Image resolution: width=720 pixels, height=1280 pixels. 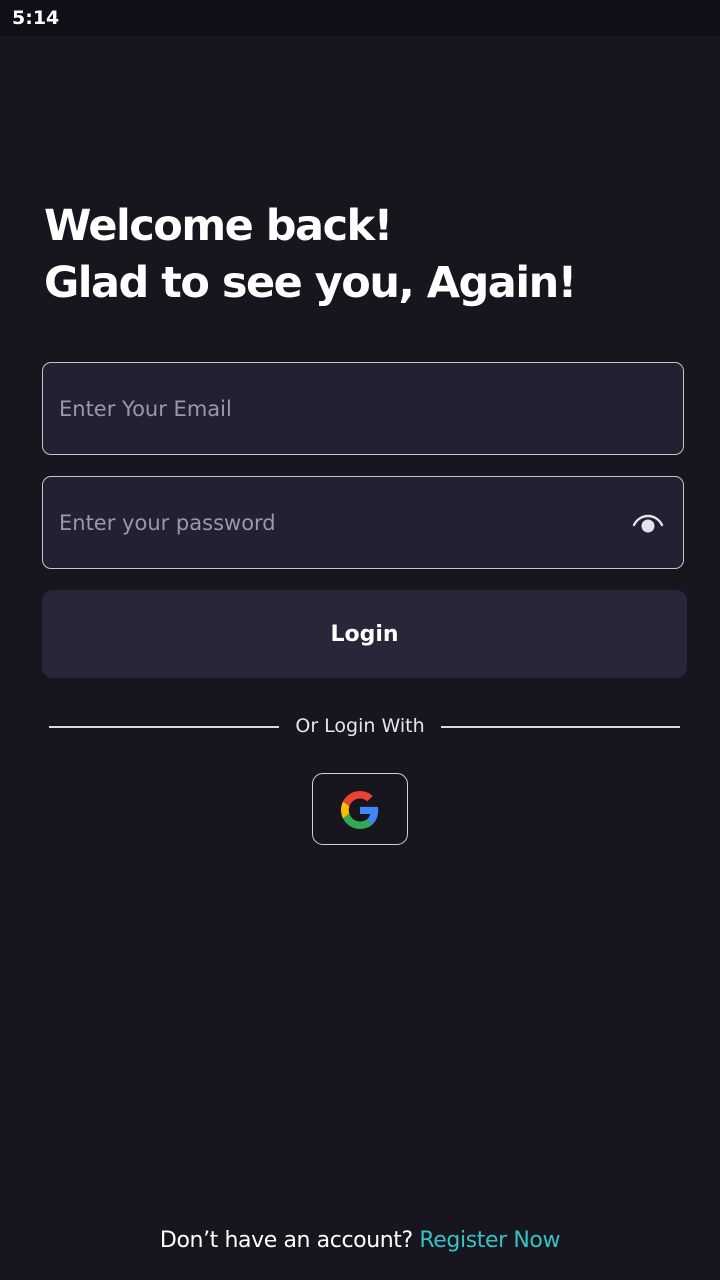 I want to click on footer: Don’t have an account? Register Now, so click(x=360, y=1241).